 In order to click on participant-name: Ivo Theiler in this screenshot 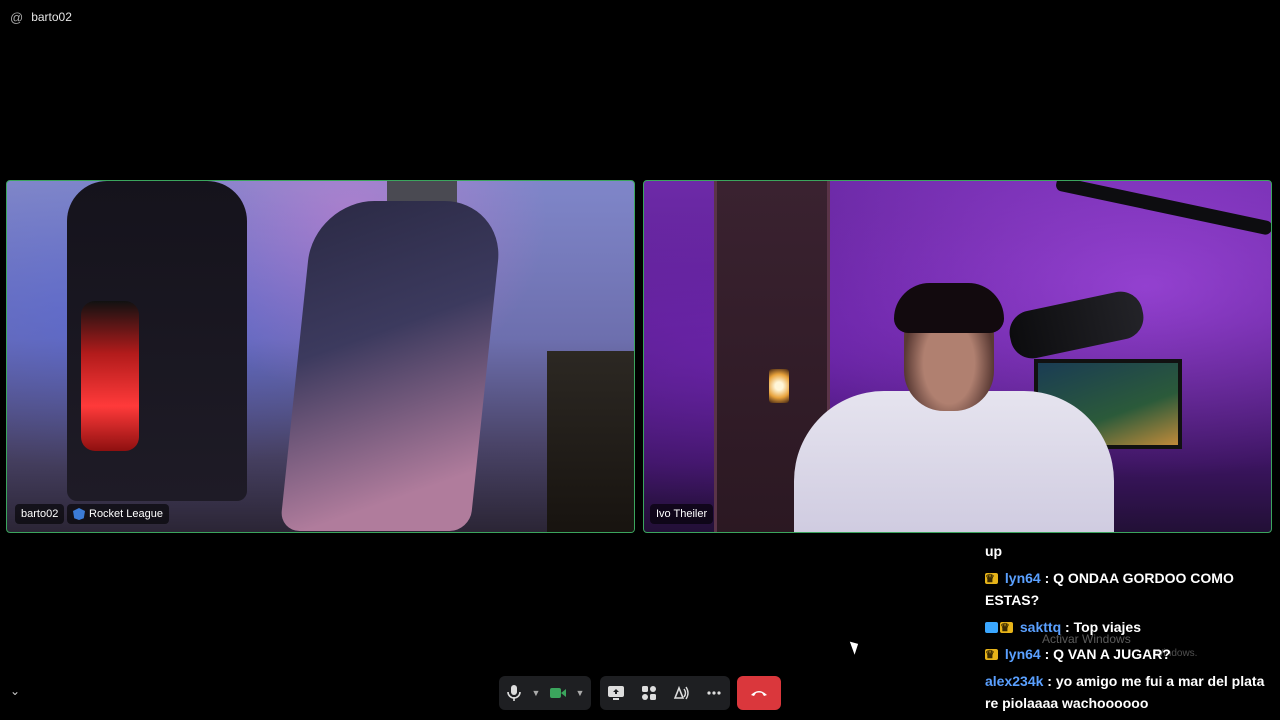, I will do `click(682, 514)`.